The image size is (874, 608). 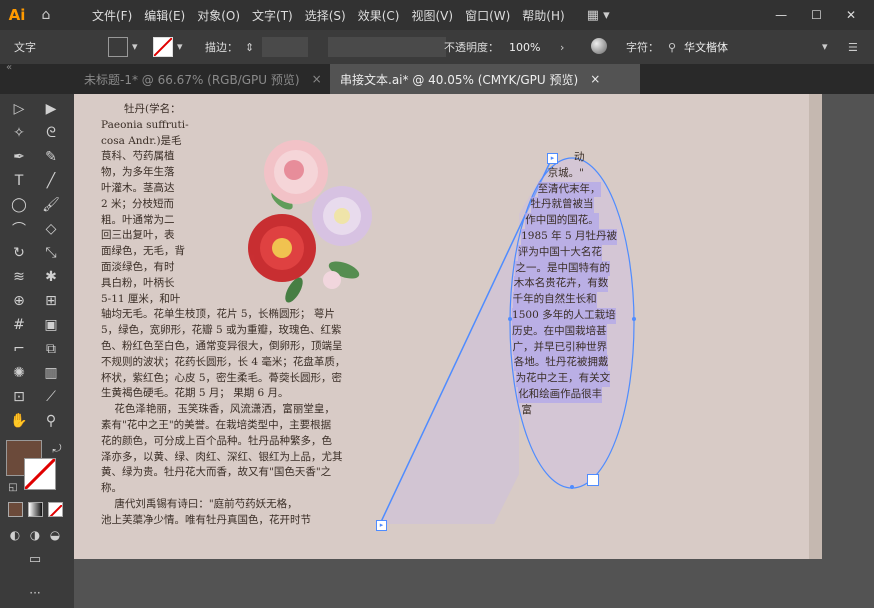 I want to click on oval-text-line: 评为中国十大名花, so click(x=559, y=252).